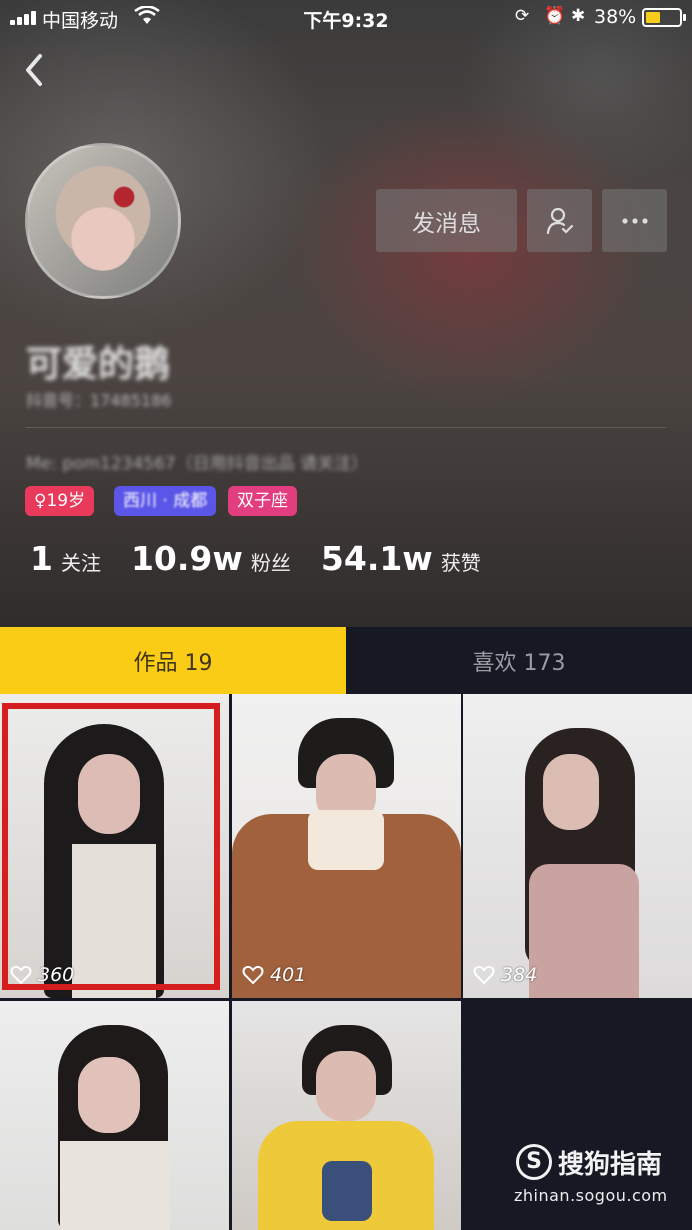  I want to click on video-like-count: 384, so click(505, 975).